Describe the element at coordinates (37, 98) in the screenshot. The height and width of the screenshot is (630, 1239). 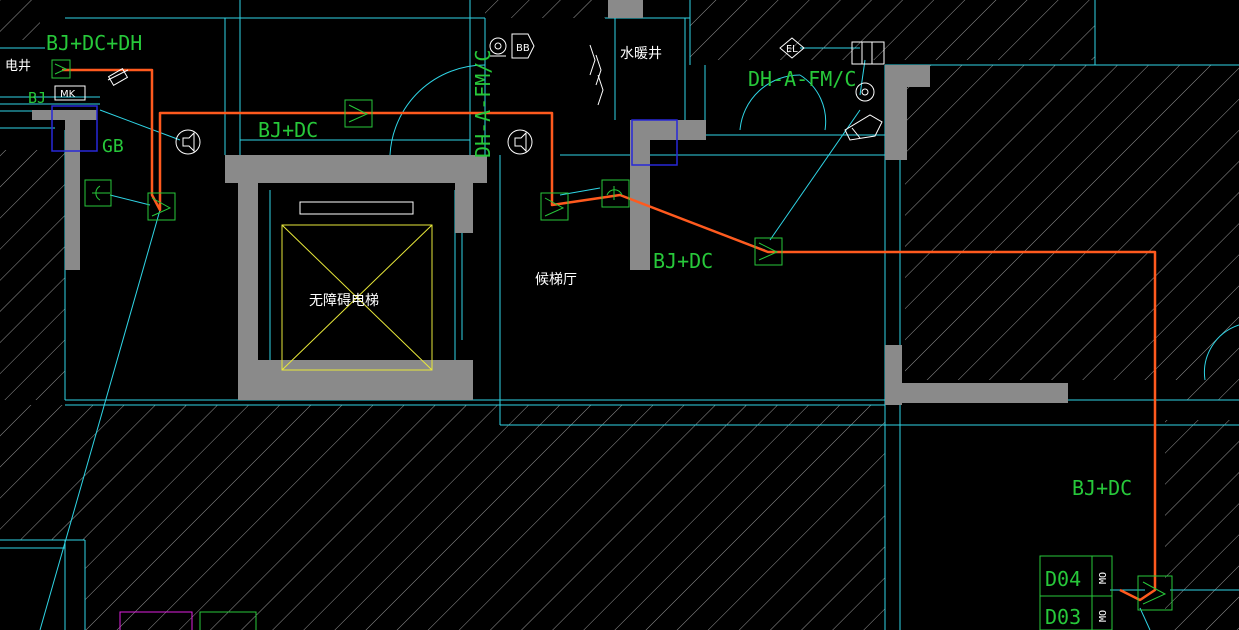
I see `label-bj: BJ` at that location.